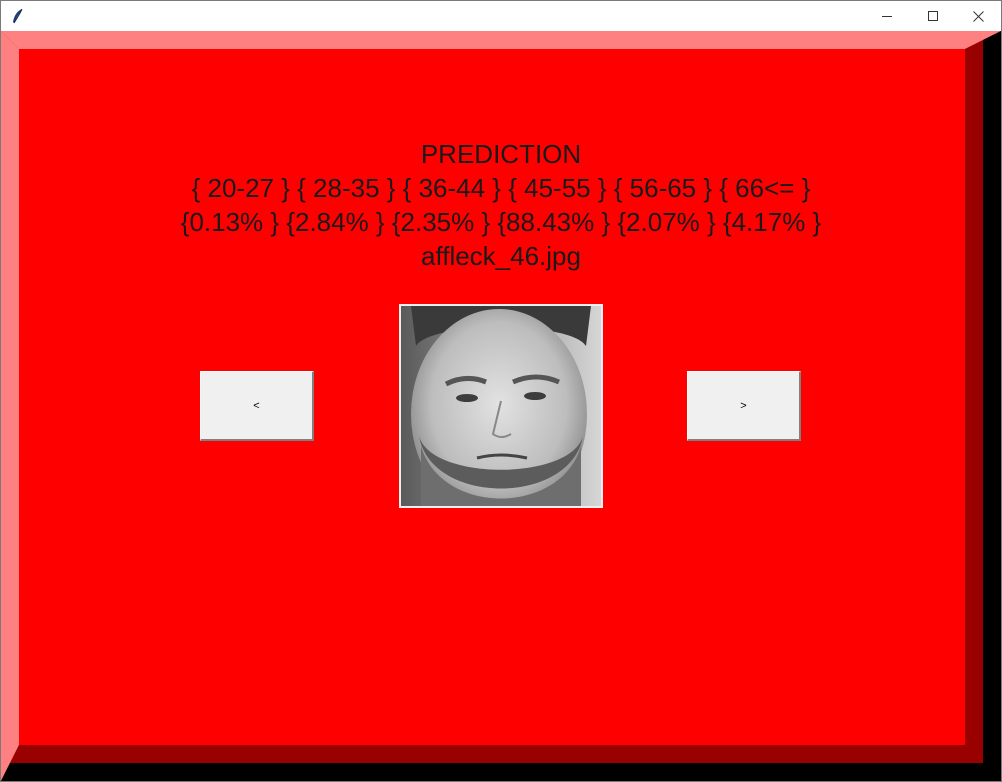 The image size is (1002, 782). What do you see at coordinates (744, 406) in the screenshot?
I see `next-image-button: >` at bounding box center [744, 406].